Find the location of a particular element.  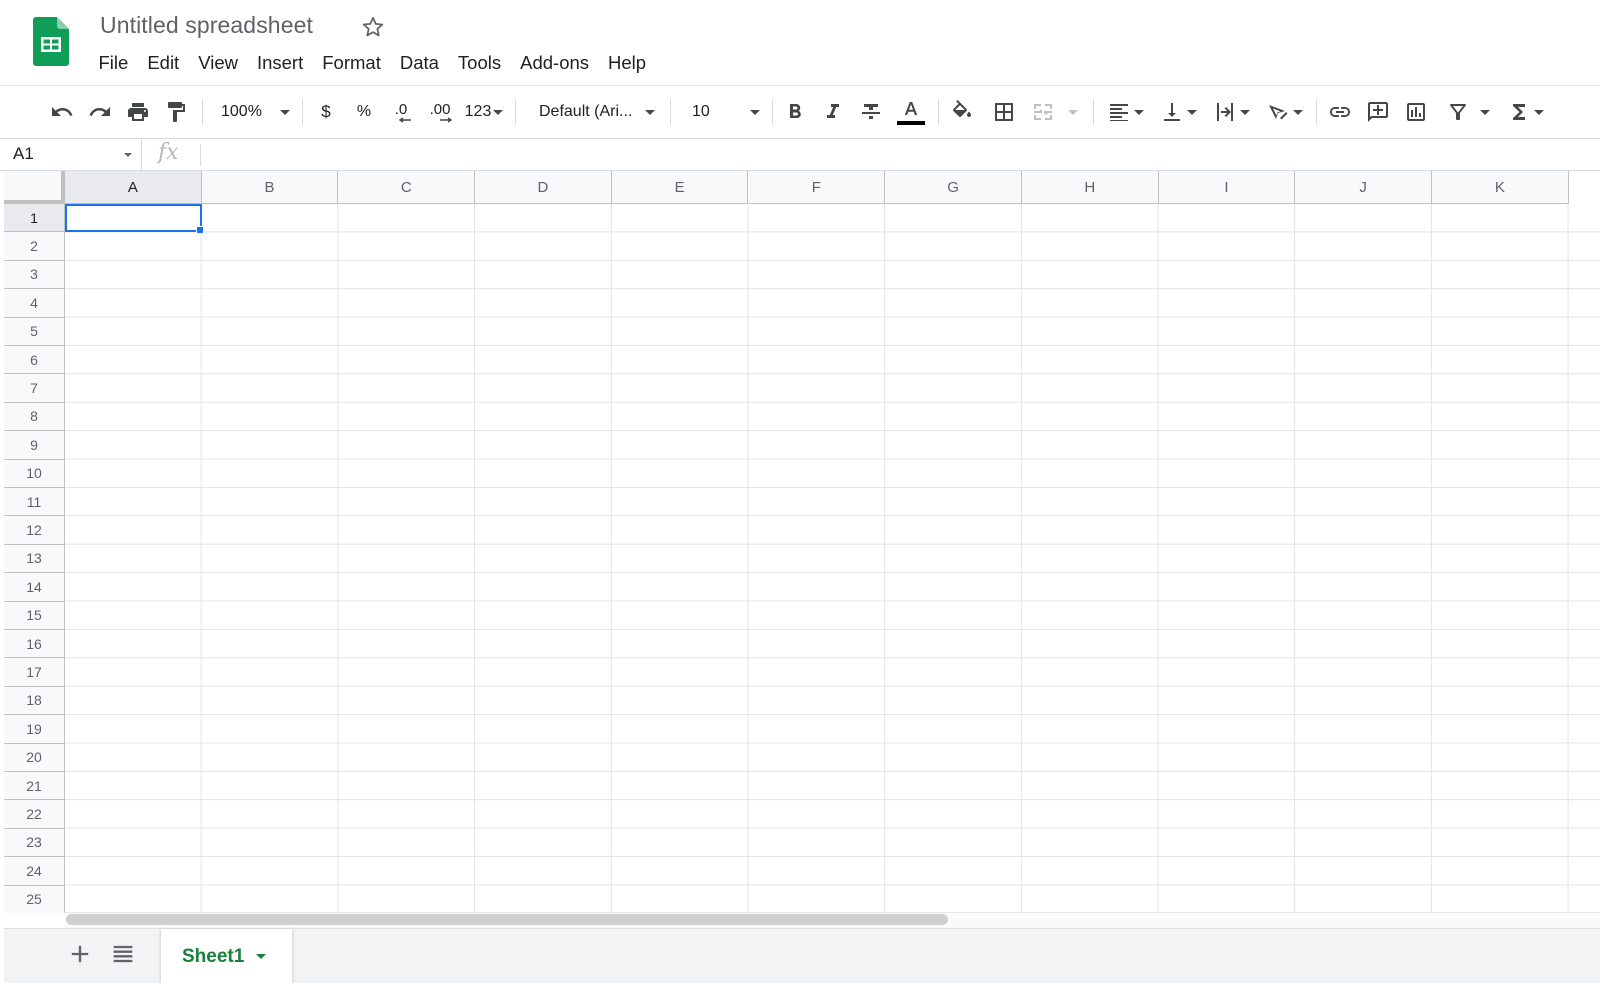

increase-decimal-button: .00 is located at coordinates (440, 112).